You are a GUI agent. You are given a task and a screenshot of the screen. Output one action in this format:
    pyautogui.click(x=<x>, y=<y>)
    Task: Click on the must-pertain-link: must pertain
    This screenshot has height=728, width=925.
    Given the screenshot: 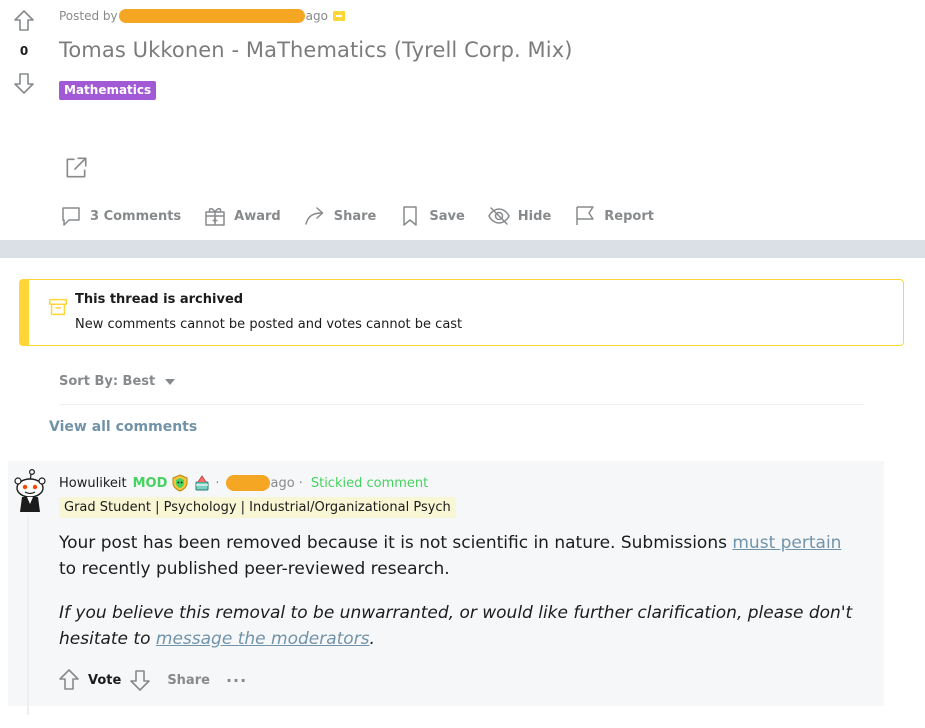 What is the action you would take?
    pyautogui.click(x=786, y=543)
    